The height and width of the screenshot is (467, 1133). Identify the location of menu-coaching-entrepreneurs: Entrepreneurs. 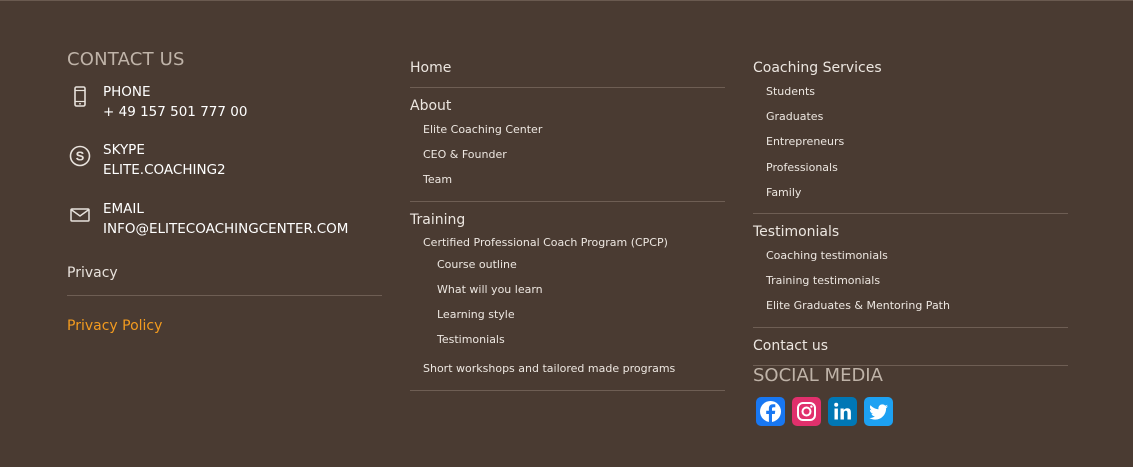
(805, 141).